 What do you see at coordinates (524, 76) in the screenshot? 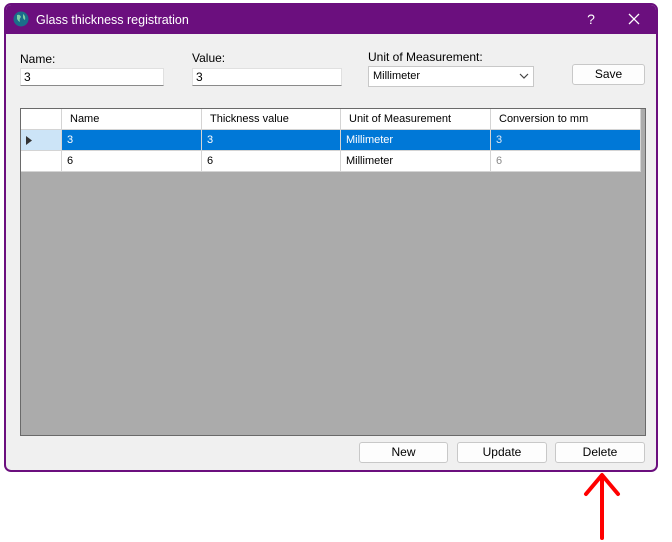
I see `chevron-down-icon` at bounding box center [524, 76].